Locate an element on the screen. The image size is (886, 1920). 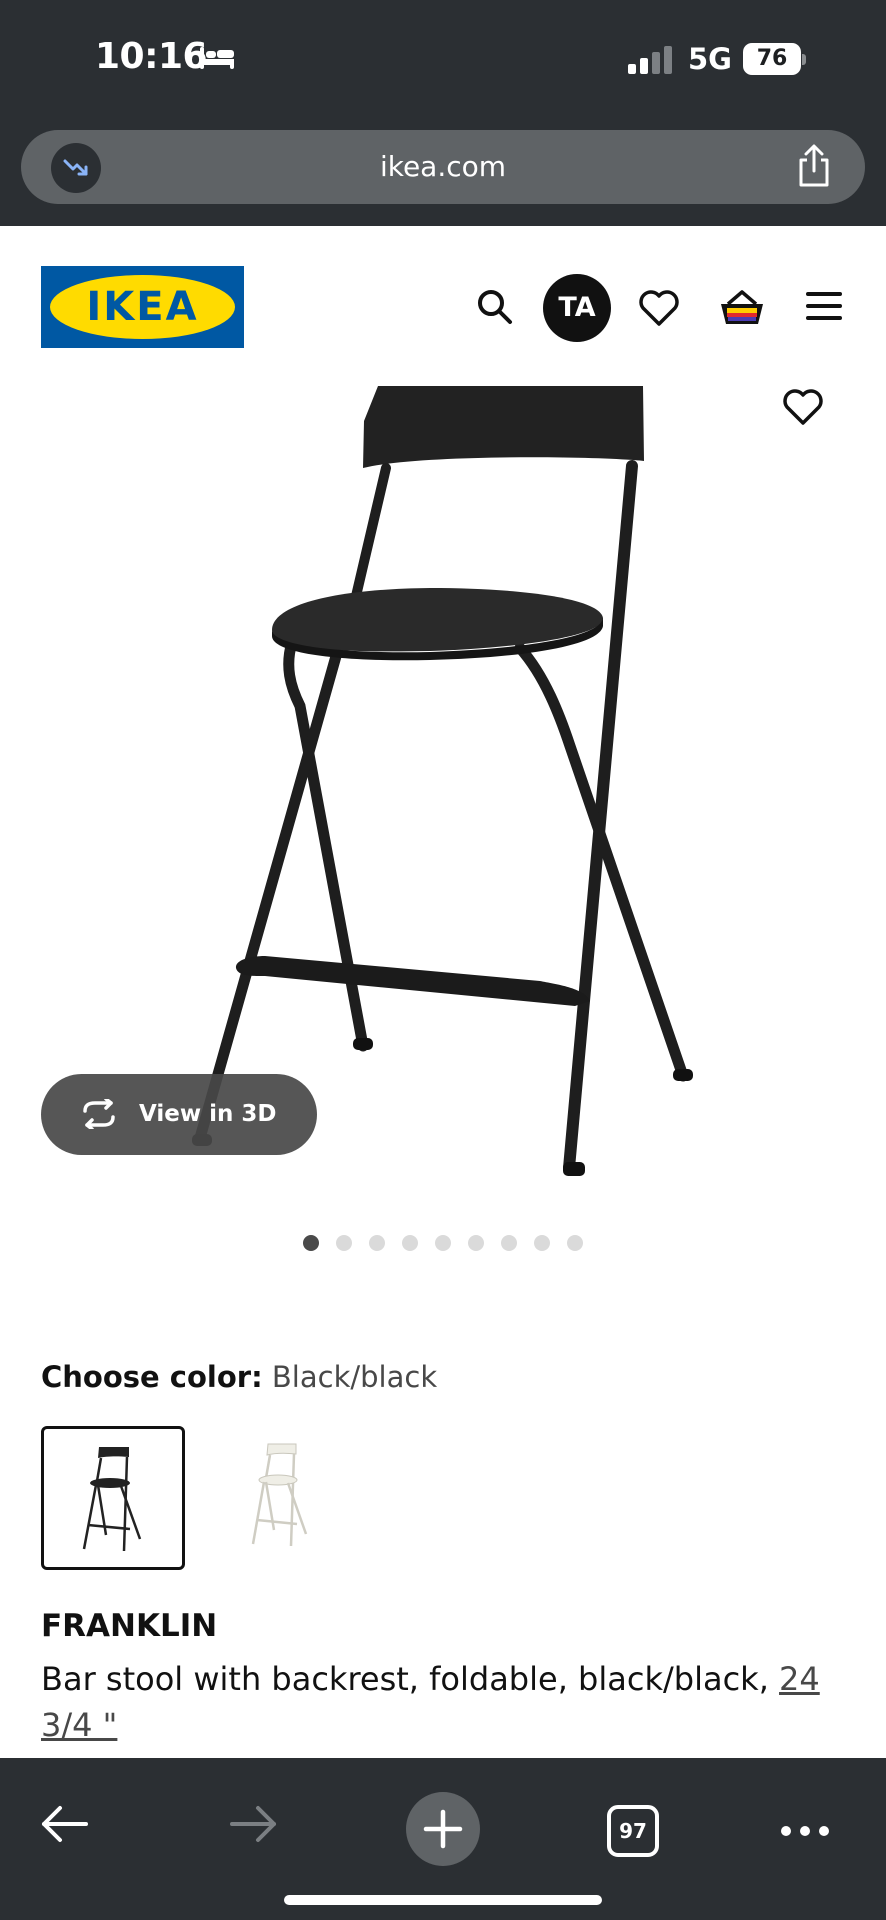
tab-switcher-button: 97 is located at coordinates (633, 1831).